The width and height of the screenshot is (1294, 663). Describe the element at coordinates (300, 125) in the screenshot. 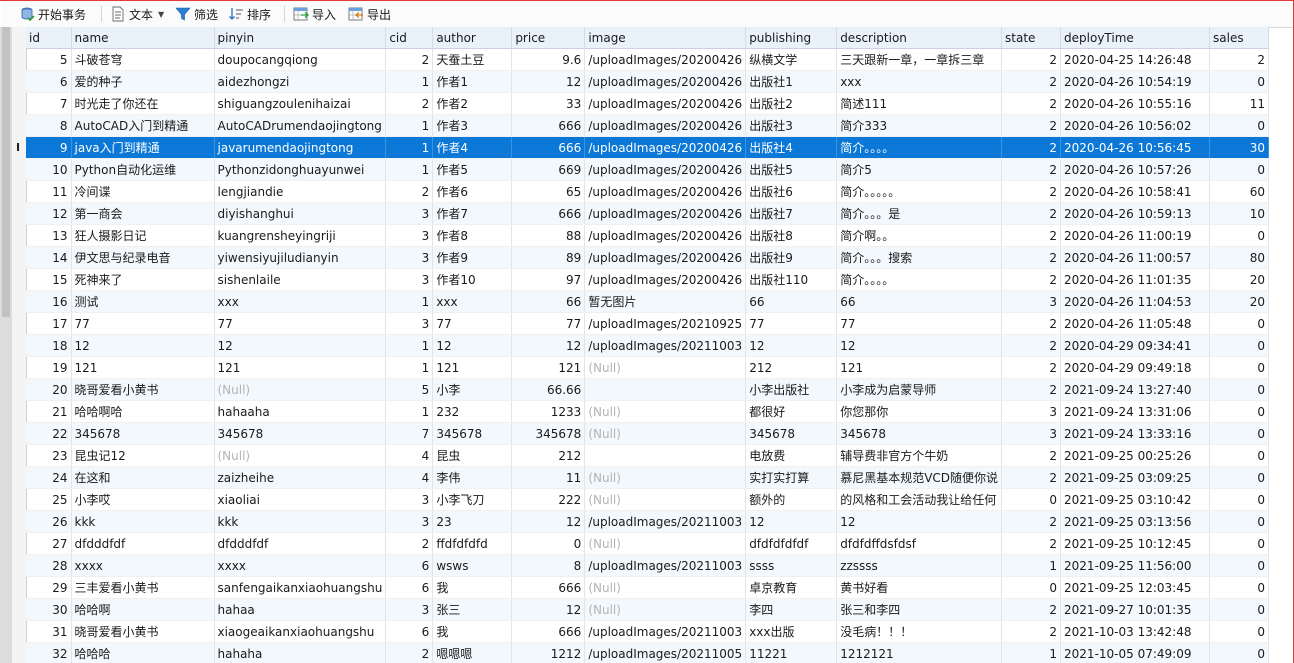

I see `cell-pinyin: AutoCADrumendaojingtong` at that location.